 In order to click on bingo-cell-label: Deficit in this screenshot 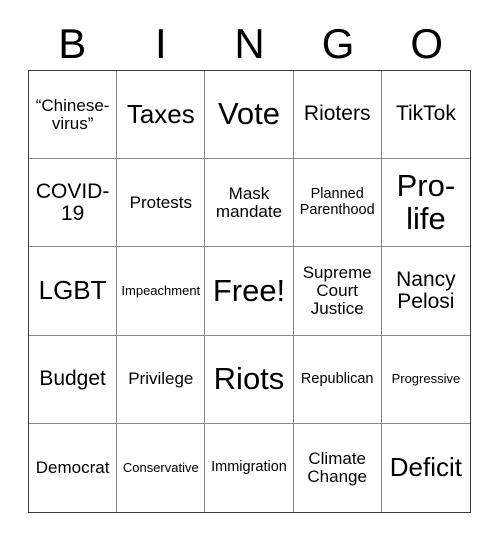, I will do `click(426, 467)`.